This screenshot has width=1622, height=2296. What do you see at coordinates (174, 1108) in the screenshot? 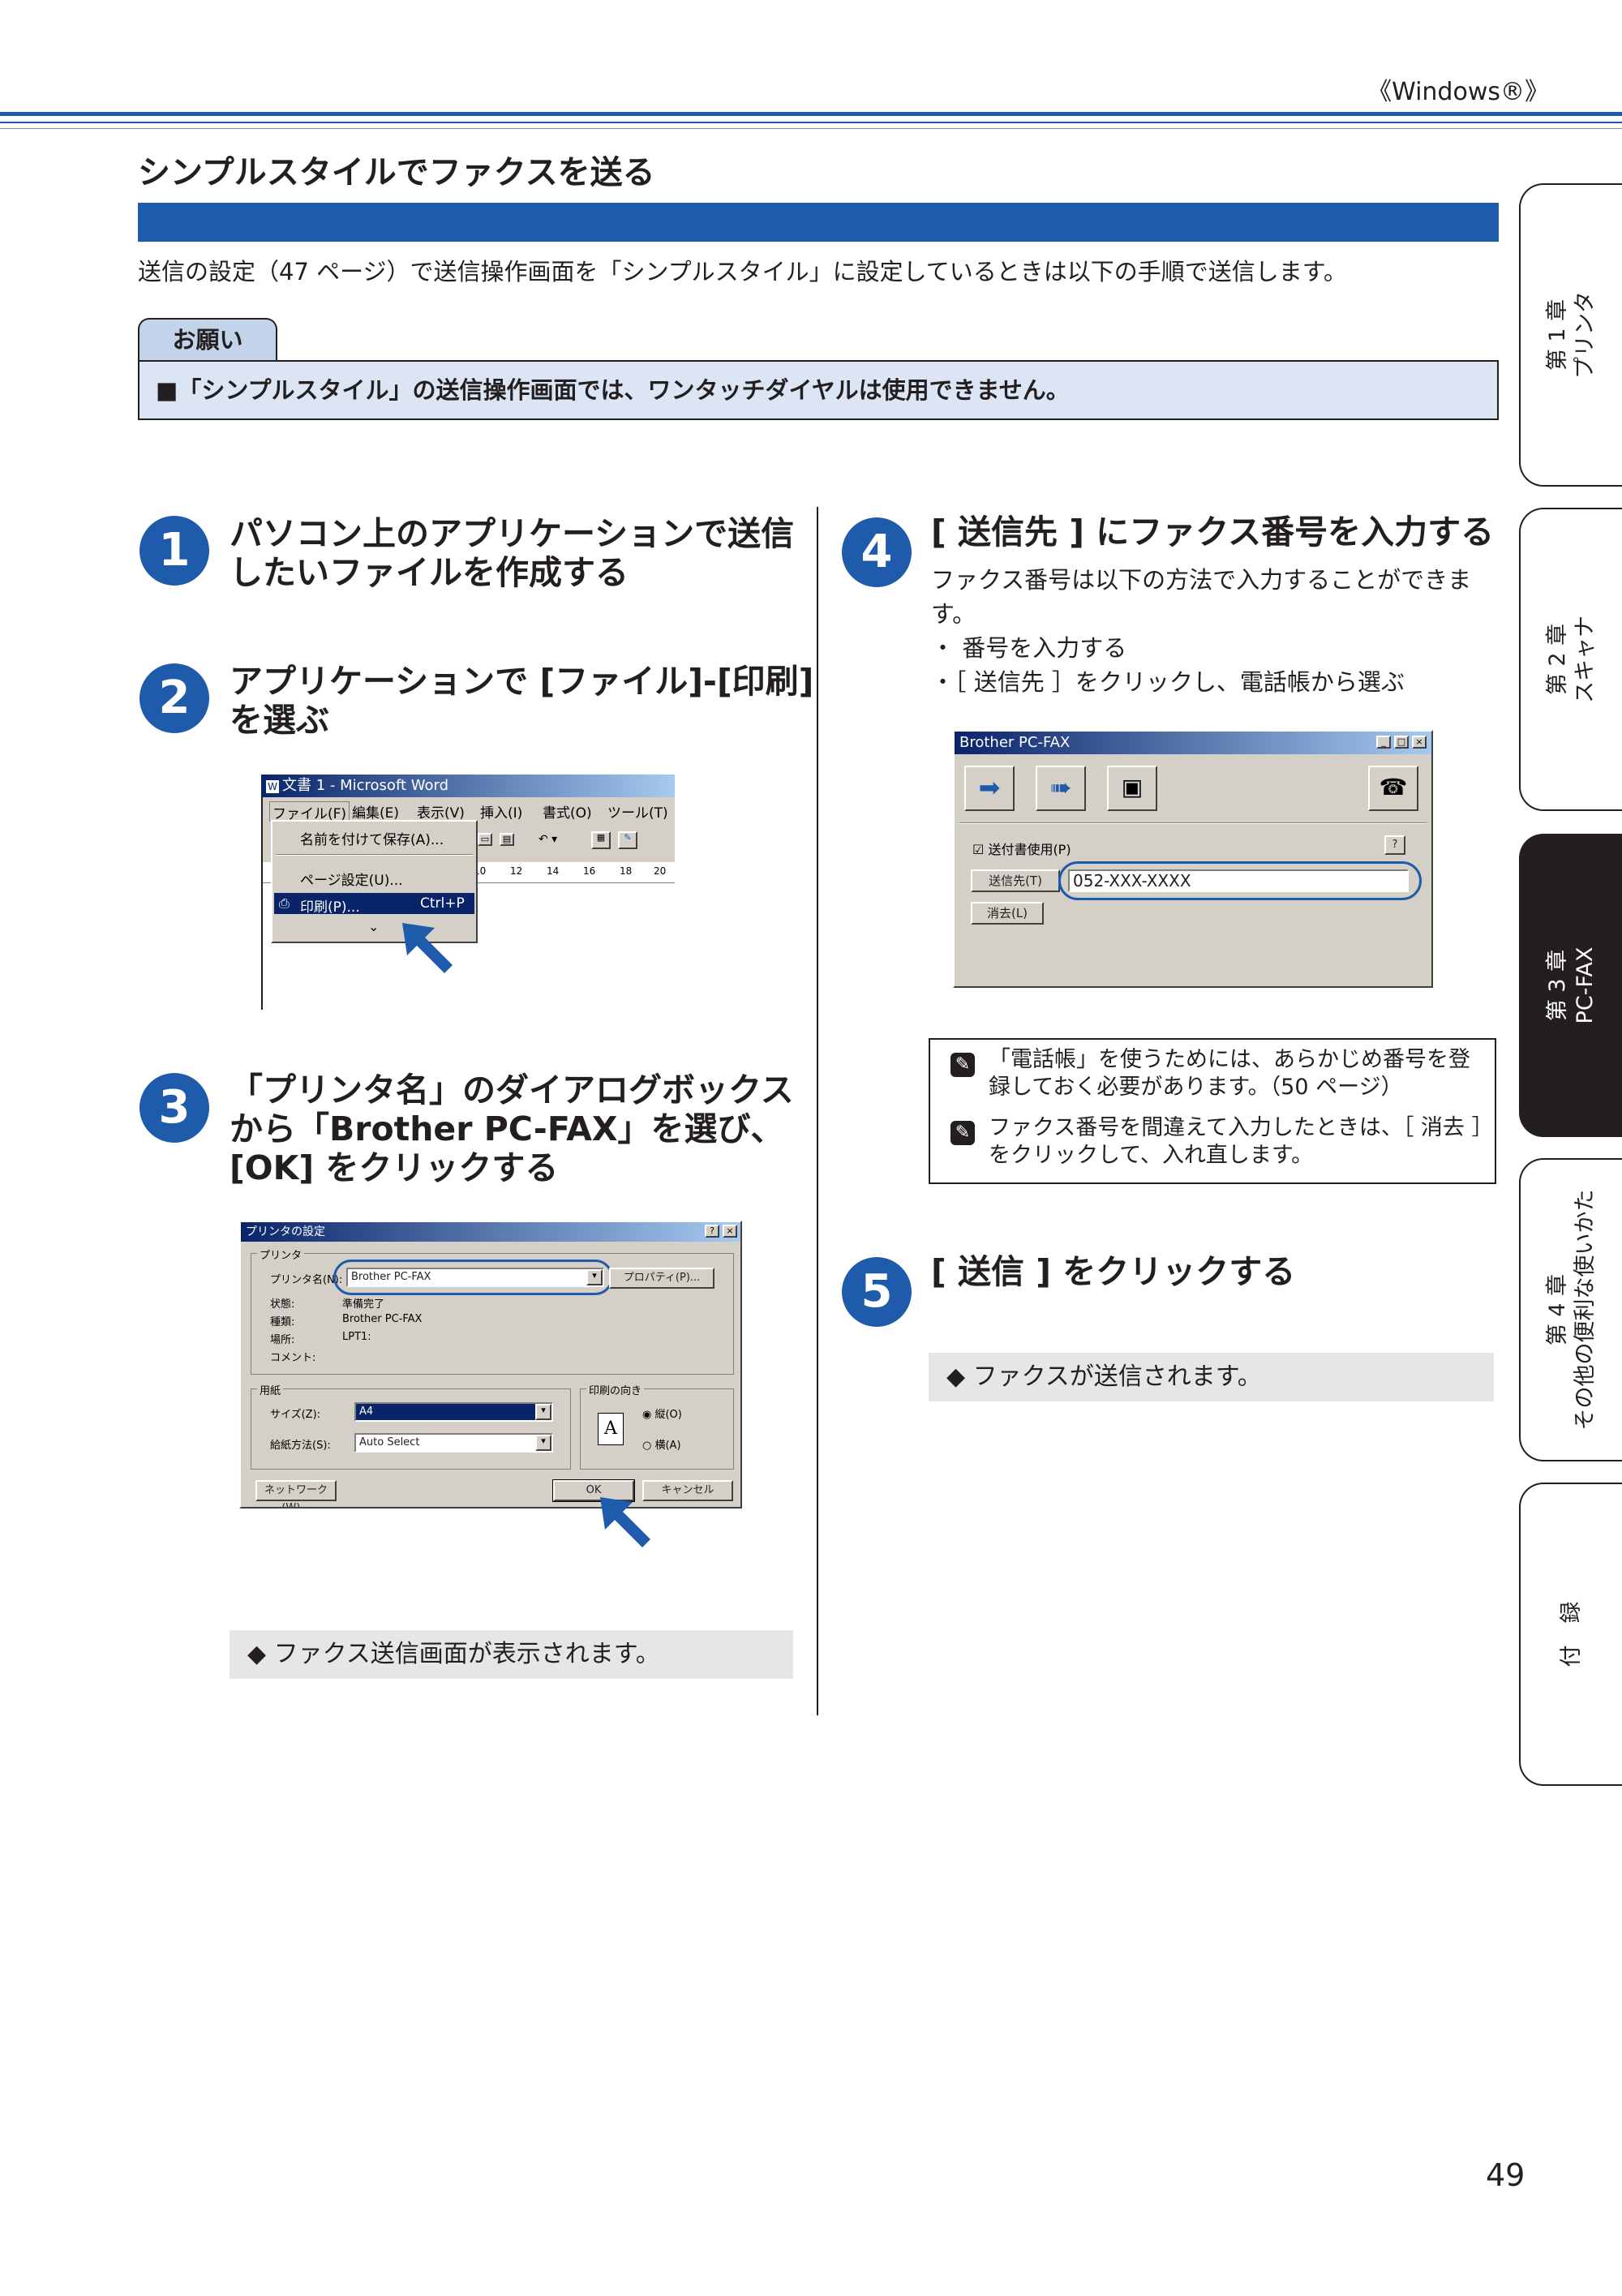
I see `step-3-number: 3` at bounding box center [174, 1108].